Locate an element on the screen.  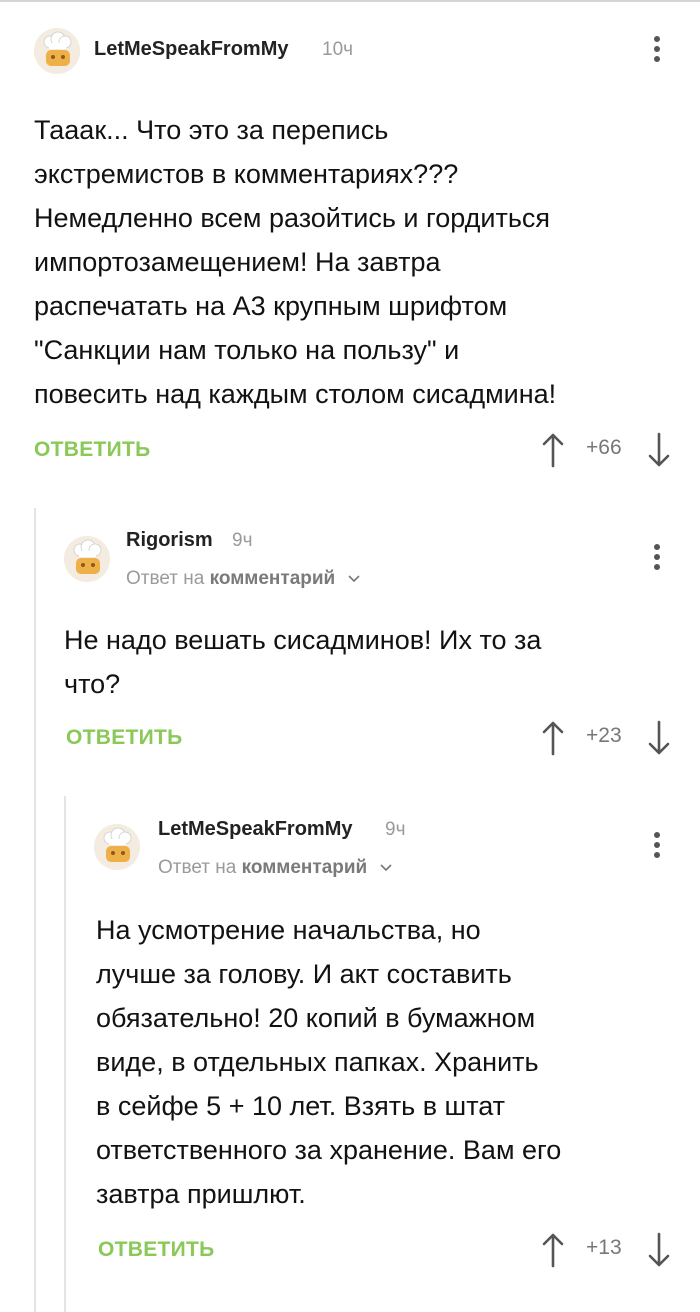
comment-author: Rigorism is located at coordinates (169, 540).